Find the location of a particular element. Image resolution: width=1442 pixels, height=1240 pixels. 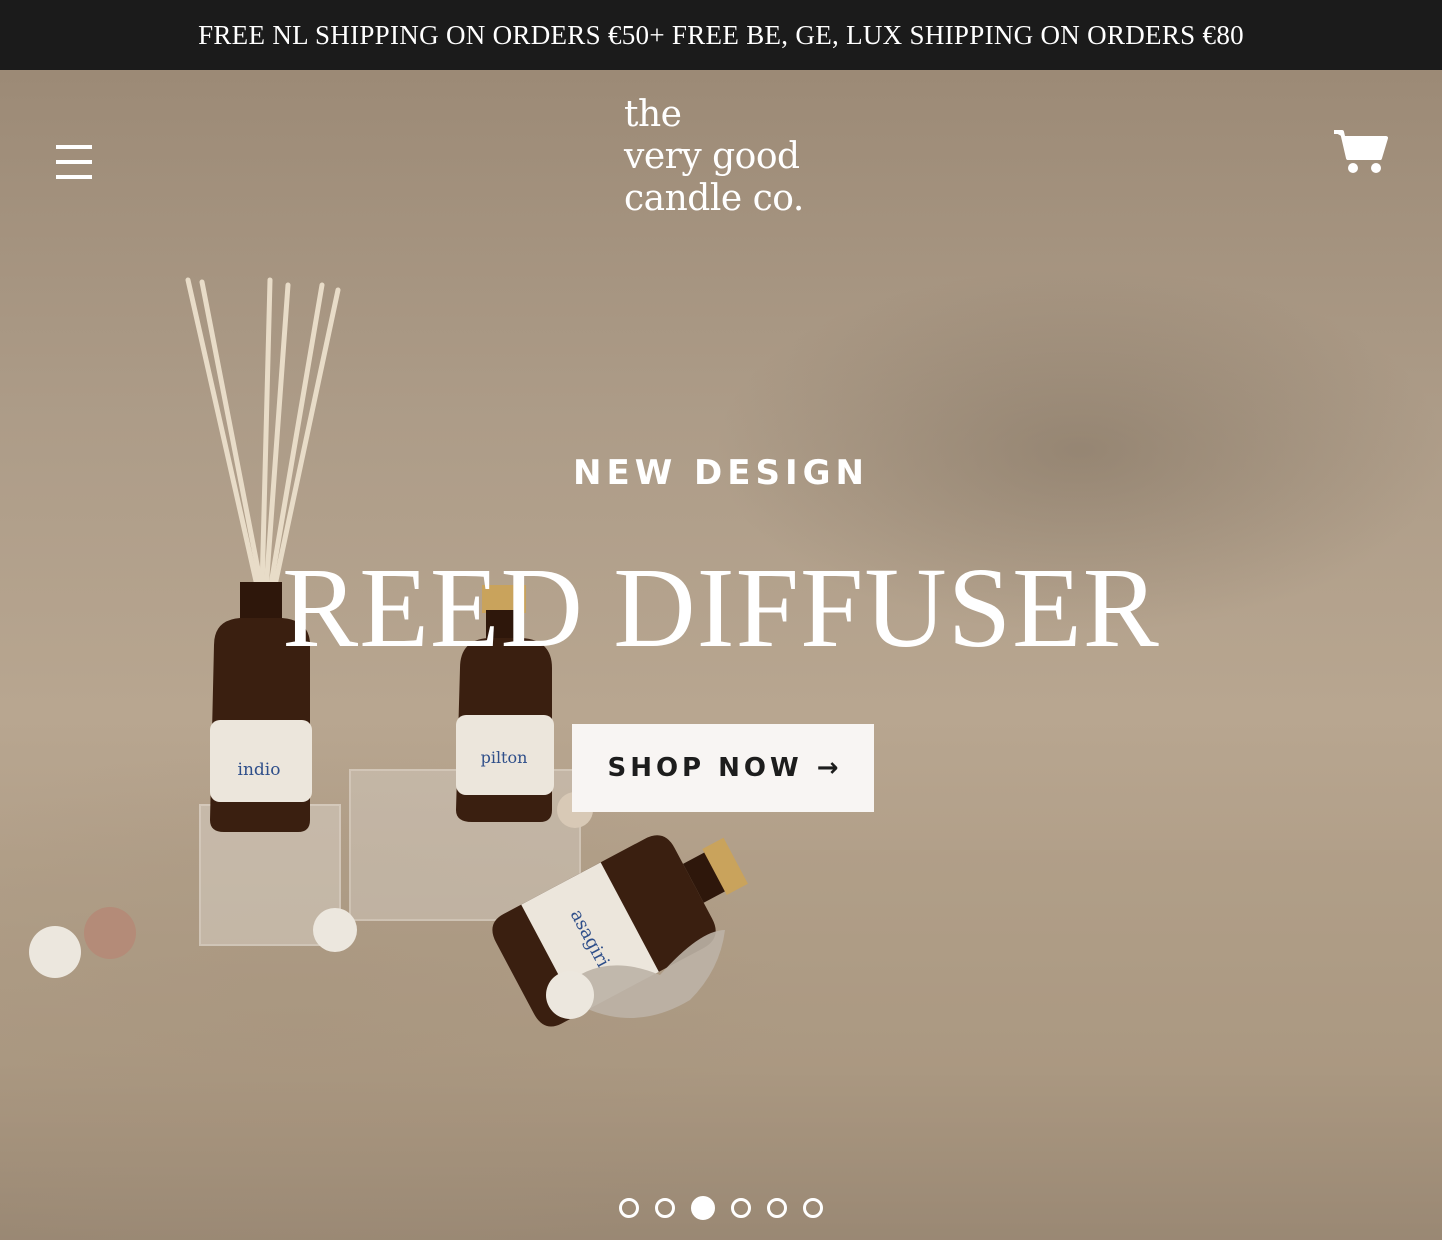

hamburger-icon is located at coordinates (74, 147).